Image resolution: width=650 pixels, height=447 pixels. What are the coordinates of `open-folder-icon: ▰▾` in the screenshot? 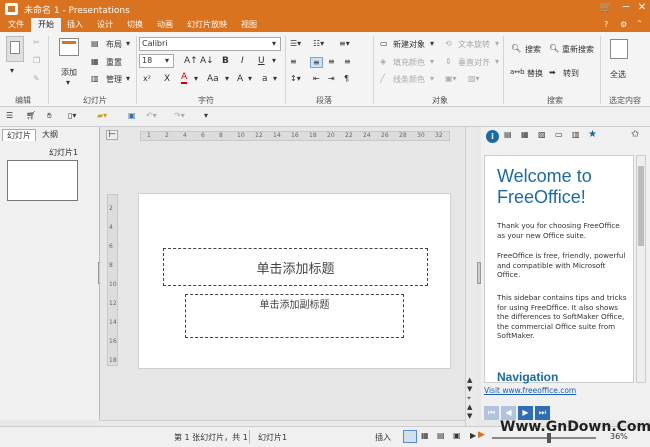 It's located at (102, 115).